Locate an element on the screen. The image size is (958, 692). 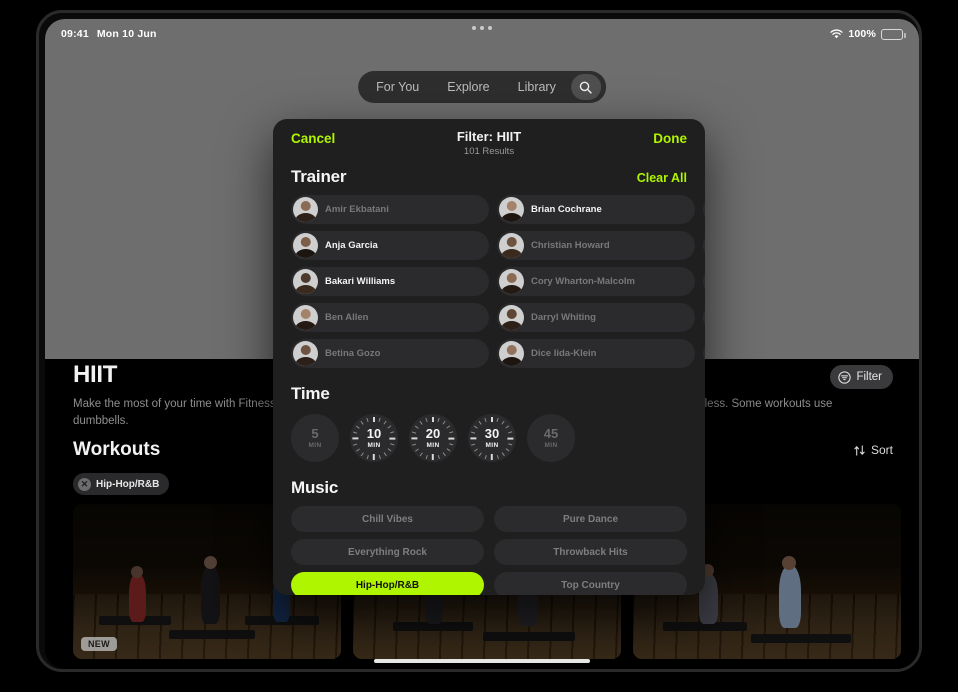
trainer-name: Dice Iida-Klein is located at coordinates (564, 353).